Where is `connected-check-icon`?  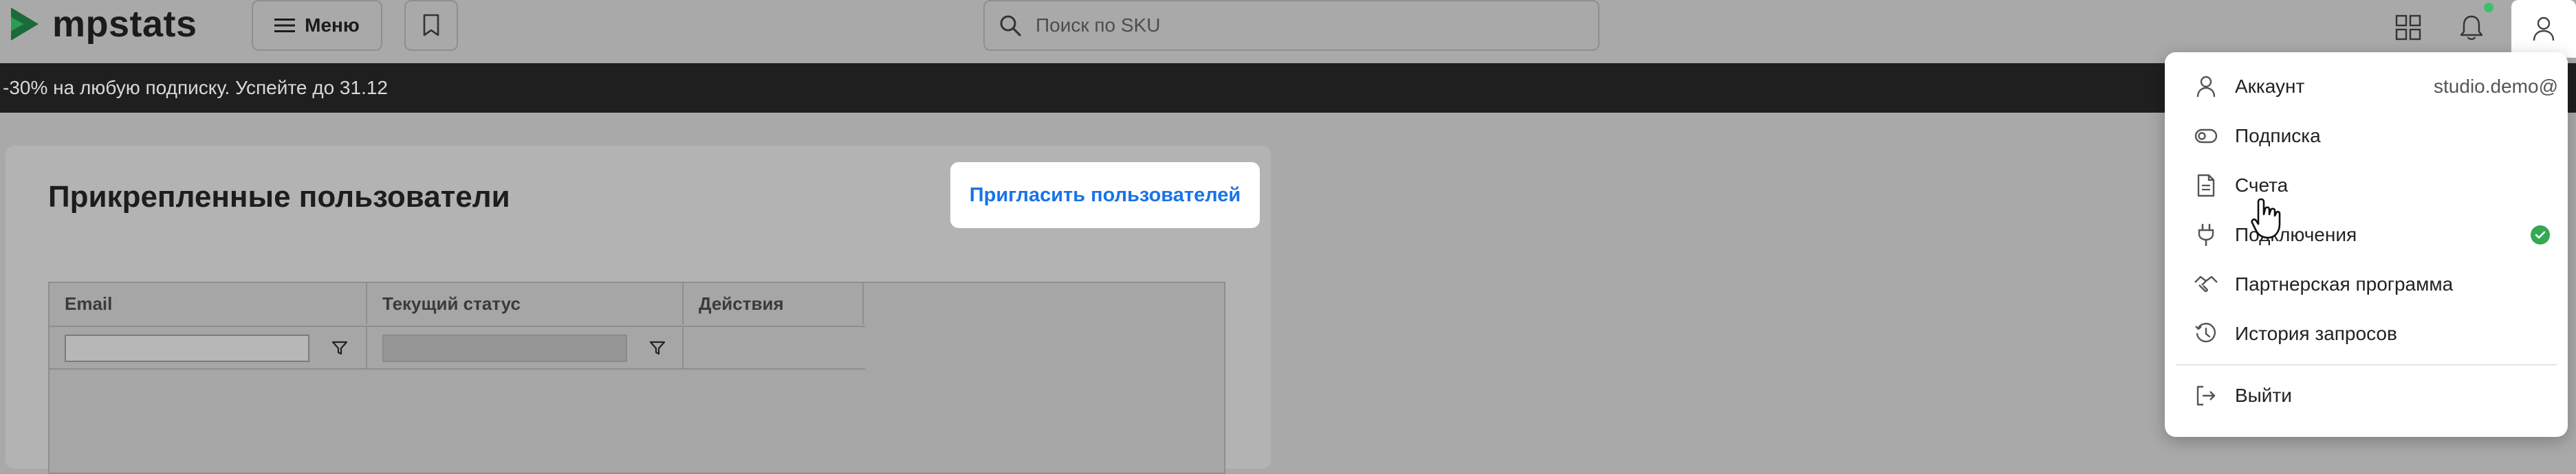 connected-check-icon is located at coordinates (2540, 235).